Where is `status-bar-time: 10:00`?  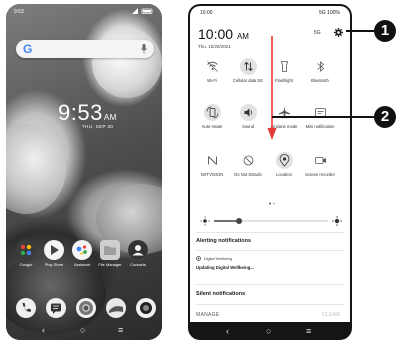
status-bar-time: 10:00 is located at coordinates (206, 13).